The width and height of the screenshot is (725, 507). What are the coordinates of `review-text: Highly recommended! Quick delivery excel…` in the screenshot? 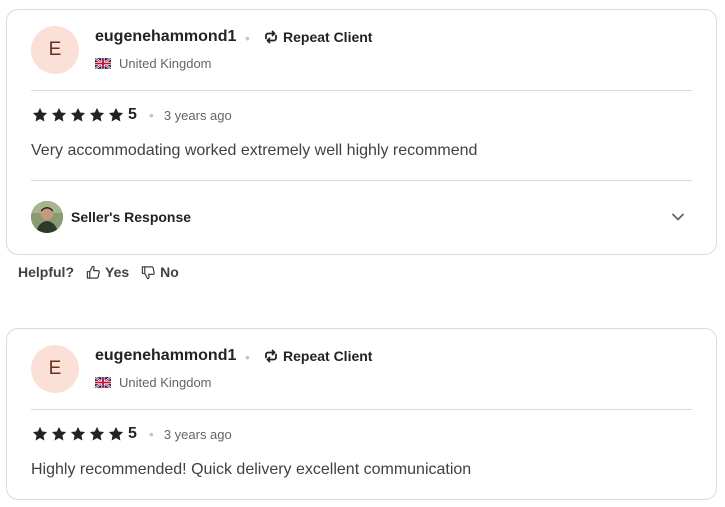 It's located at (251, 469).